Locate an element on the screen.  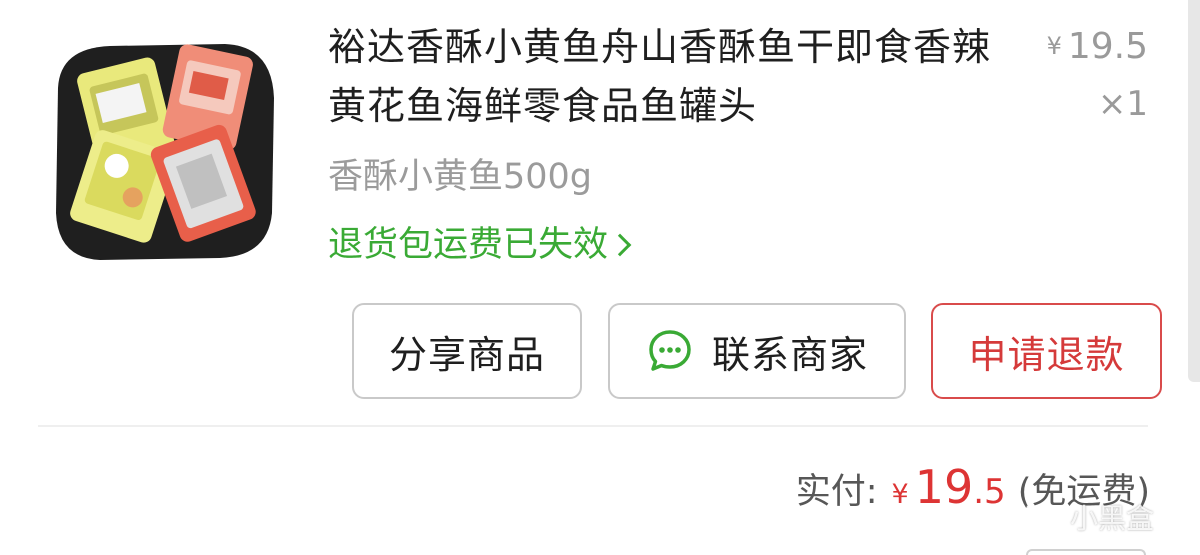
quantity: ×1 is located at coordinates (1122, 104).